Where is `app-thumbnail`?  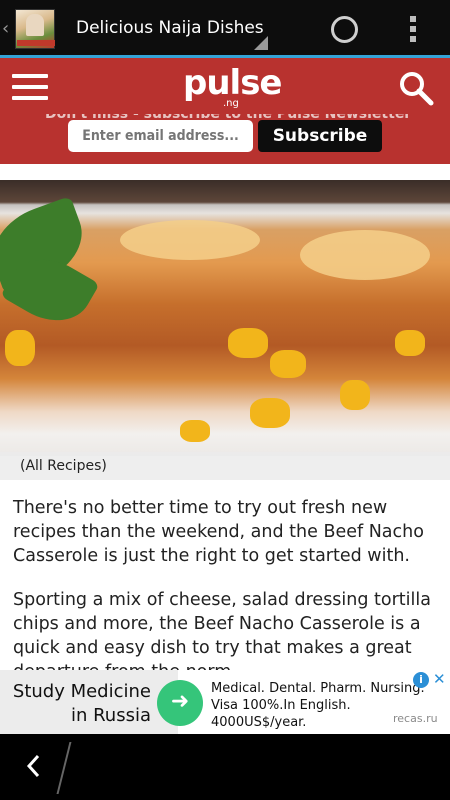 app-thumbnail is located at coordinates (35, 29).